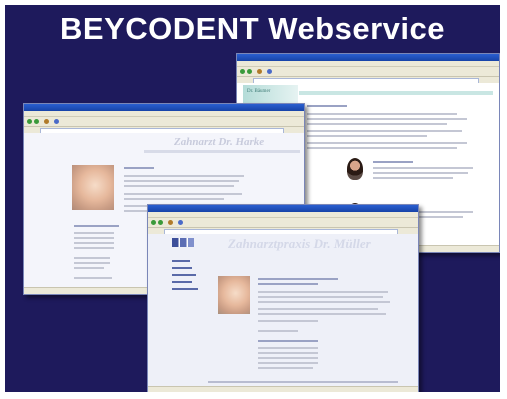 The image size is (507, 399). I want to click on site-logo: Dr. Bäumer, so click(259, 91).